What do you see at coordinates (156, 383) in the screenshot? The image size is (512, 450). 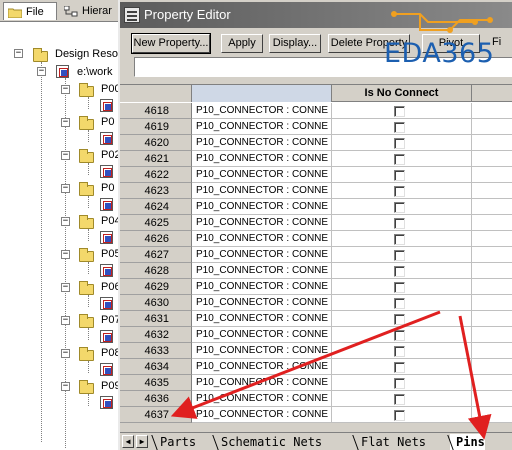 I see `row-number: 4635` at bounding box center [156, 383].